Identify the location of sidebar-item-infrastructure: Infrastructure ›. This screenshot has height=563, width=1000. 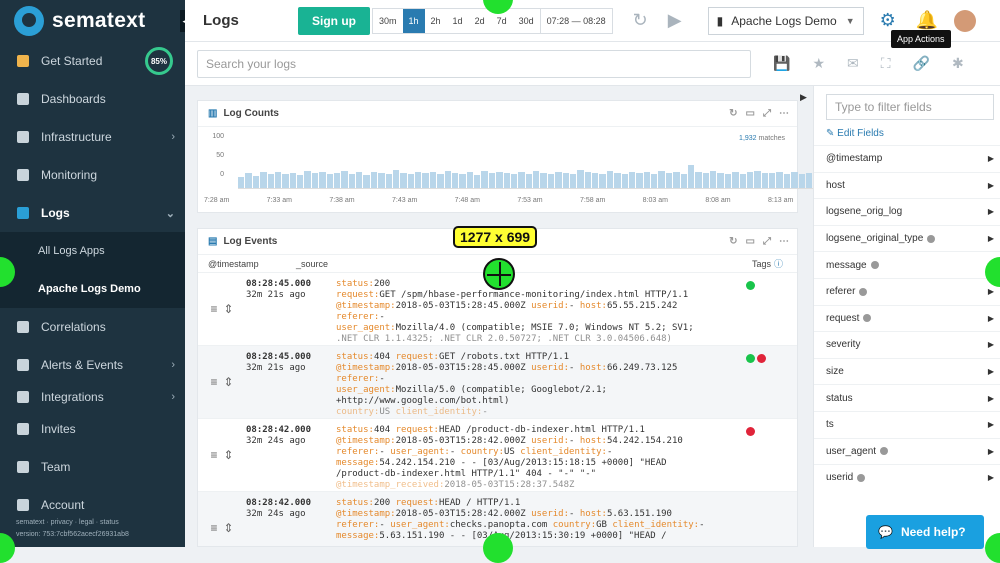
(92, 137).